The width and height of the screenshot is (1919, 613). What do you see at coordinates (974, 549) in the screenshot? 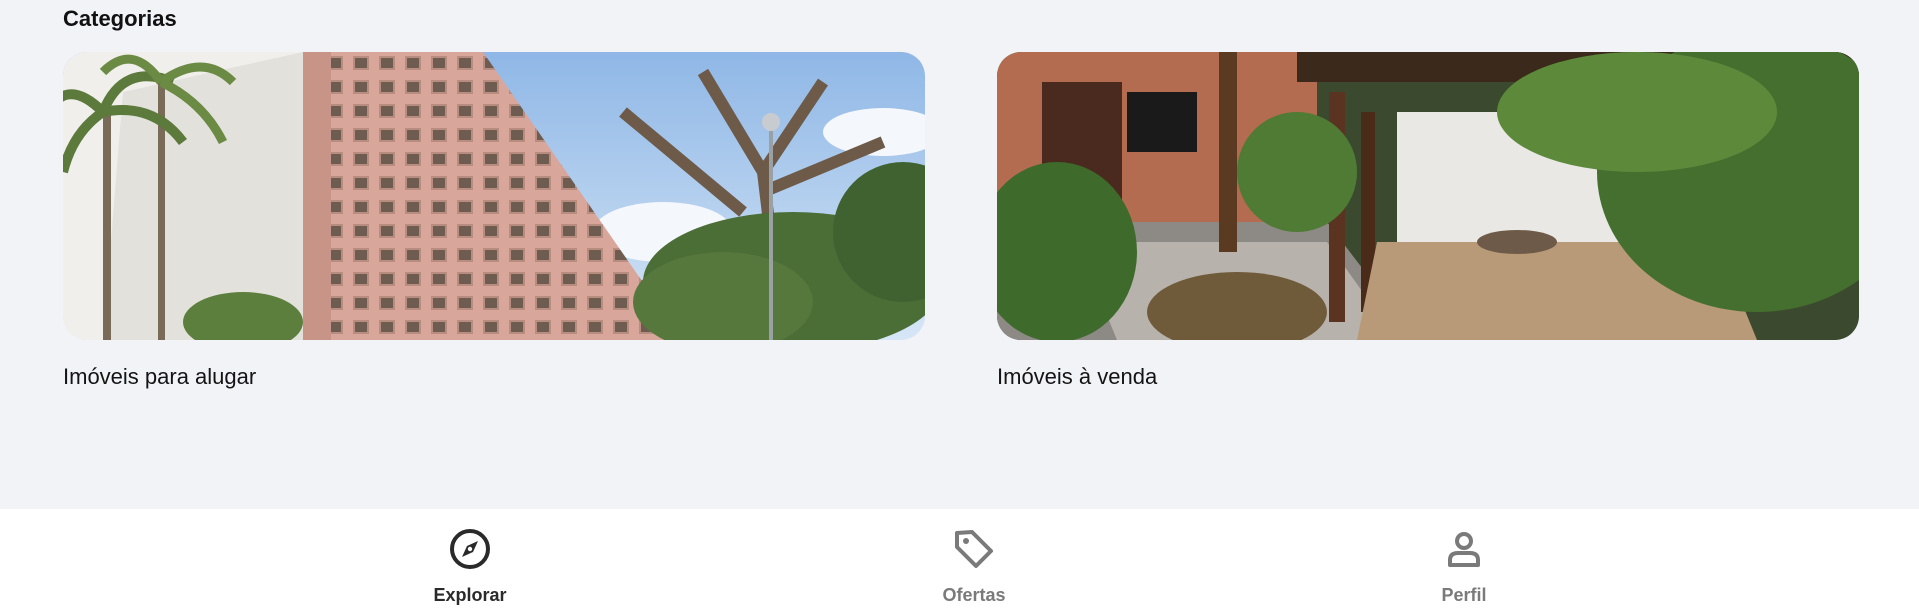
I see `tag-icon` at bounding box center [974, 549].